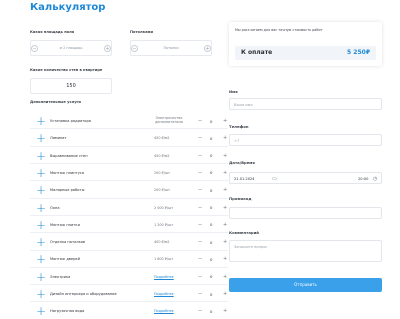 This screenshot has height=319, width=400. I want to click on rooms-input: 150, so click(71, 86).